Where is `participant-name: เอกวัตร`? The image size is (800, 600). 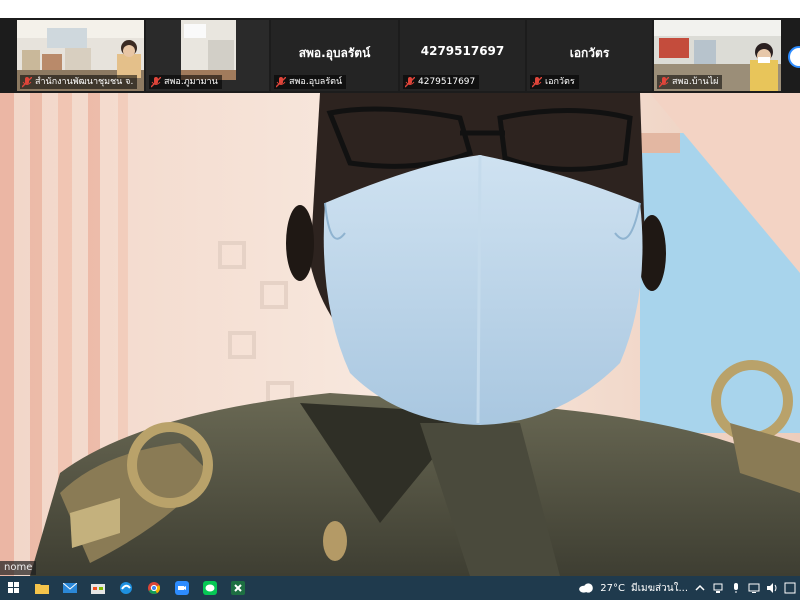
participant-name: เอกวัตร is located at coordinates (589, 53).